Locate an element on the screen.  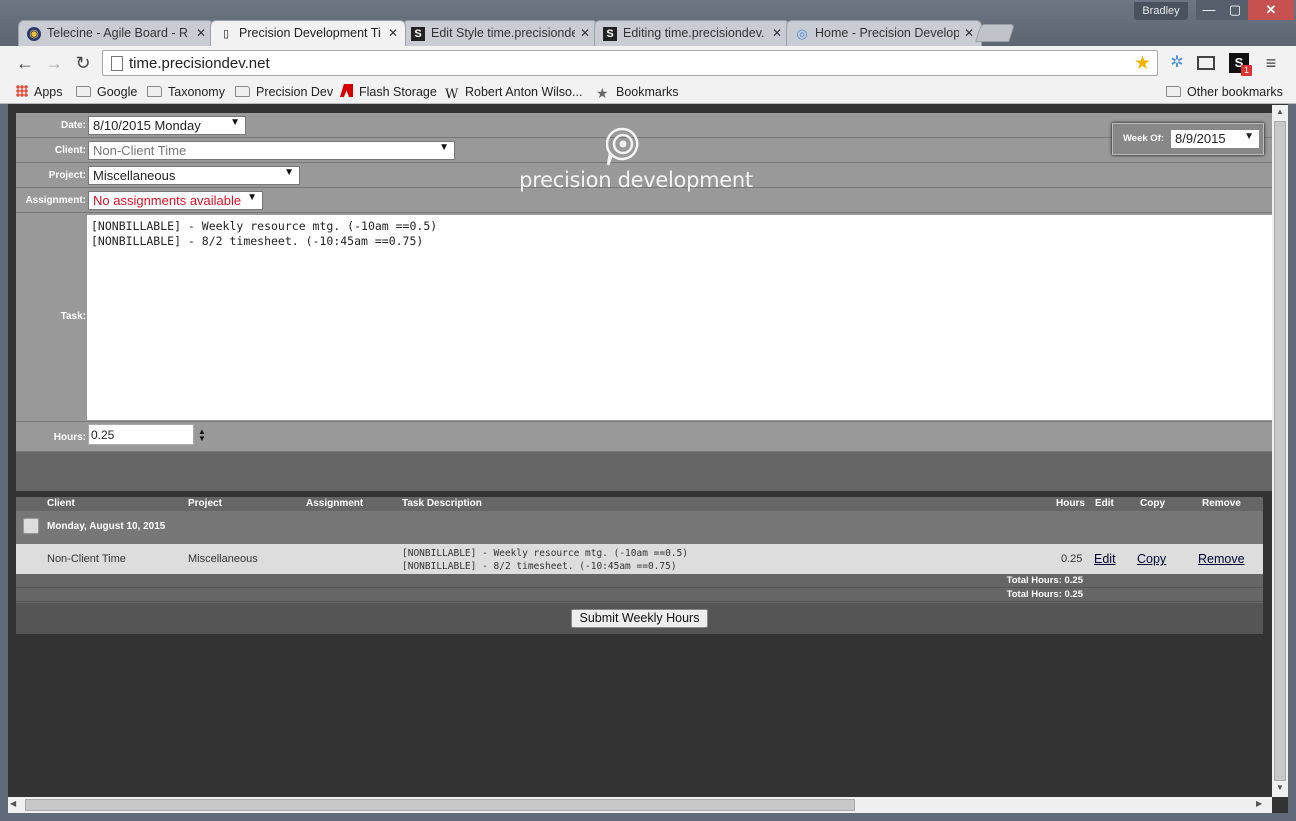
day-select-checkbox is located at coordinates (31, 526).